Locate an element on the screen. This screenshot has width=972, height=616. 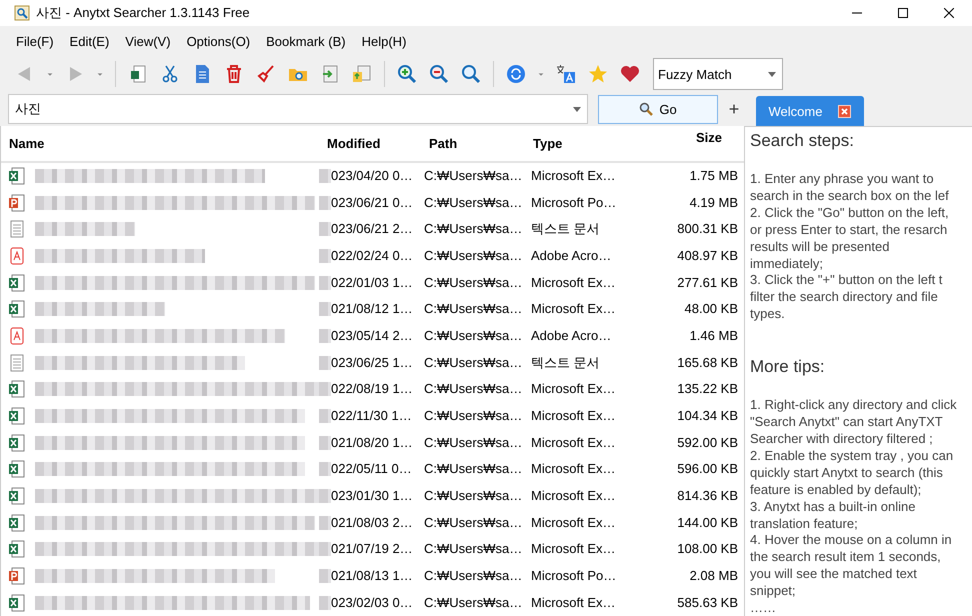
table-cell-text: 592.00 KB is located at coordinates (707, 442).